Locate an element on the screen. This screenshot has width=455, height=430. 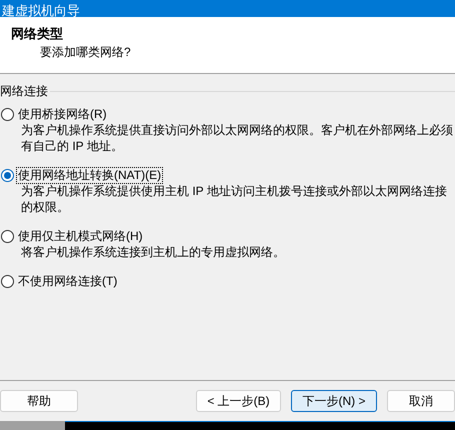
window-title: 建虚拟机向导 is located at coordinates (40, 10).